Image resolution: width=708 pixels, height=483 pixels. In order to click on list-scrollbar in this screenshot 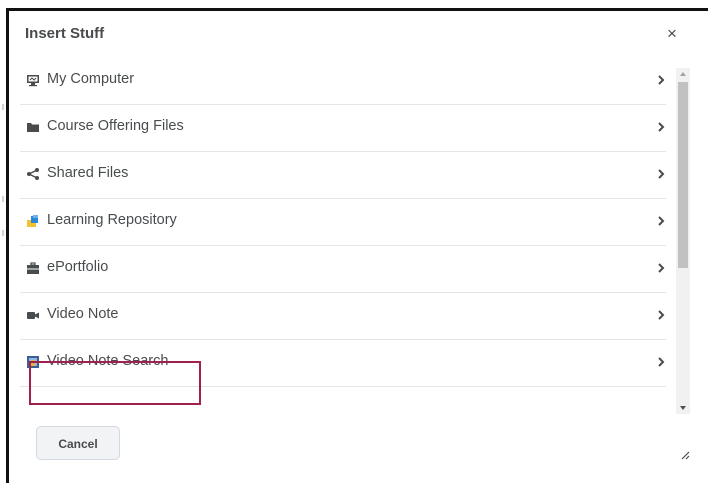, I will do `click(683, 241)`.